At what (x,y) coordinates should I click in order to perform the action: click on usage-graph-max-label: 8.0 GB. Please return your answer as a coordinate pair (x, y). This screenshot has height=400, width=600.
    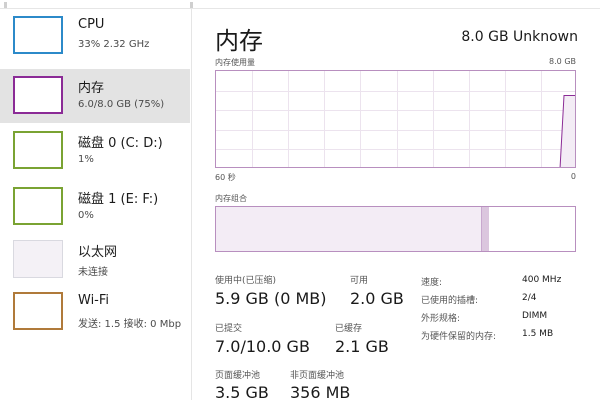
    Looking at the image, I should click on (562, 61).